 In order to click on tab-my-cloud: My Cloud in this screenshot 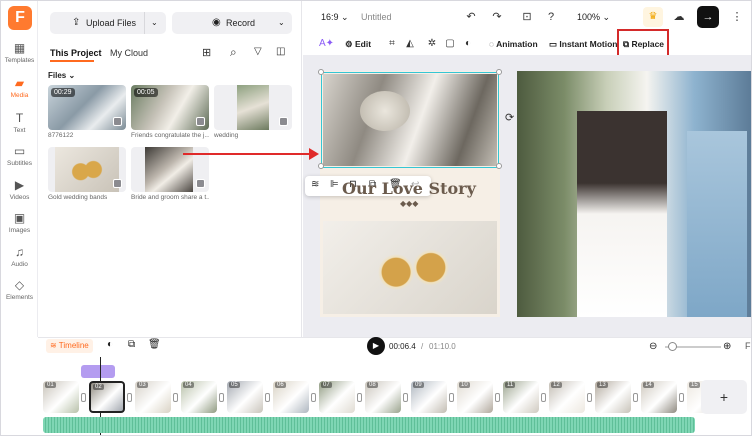, I will do `click(129, 53)`.